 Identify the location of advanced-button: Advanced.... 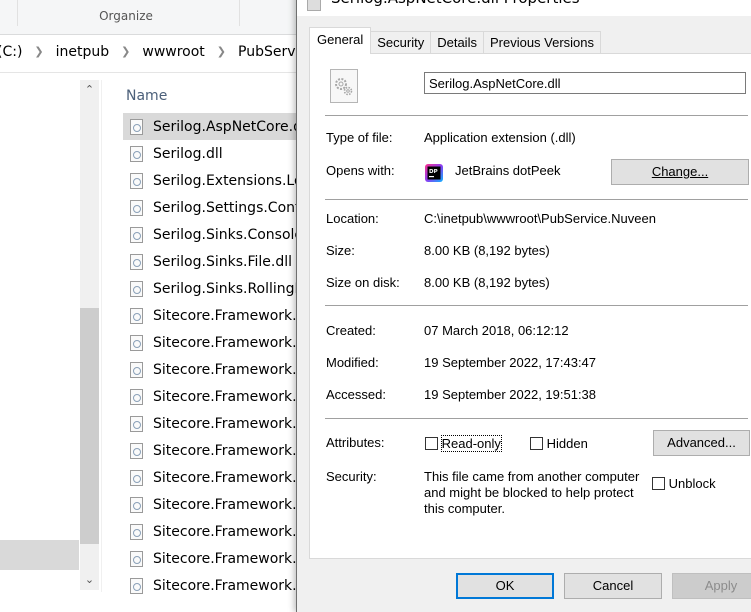
(701, 443).